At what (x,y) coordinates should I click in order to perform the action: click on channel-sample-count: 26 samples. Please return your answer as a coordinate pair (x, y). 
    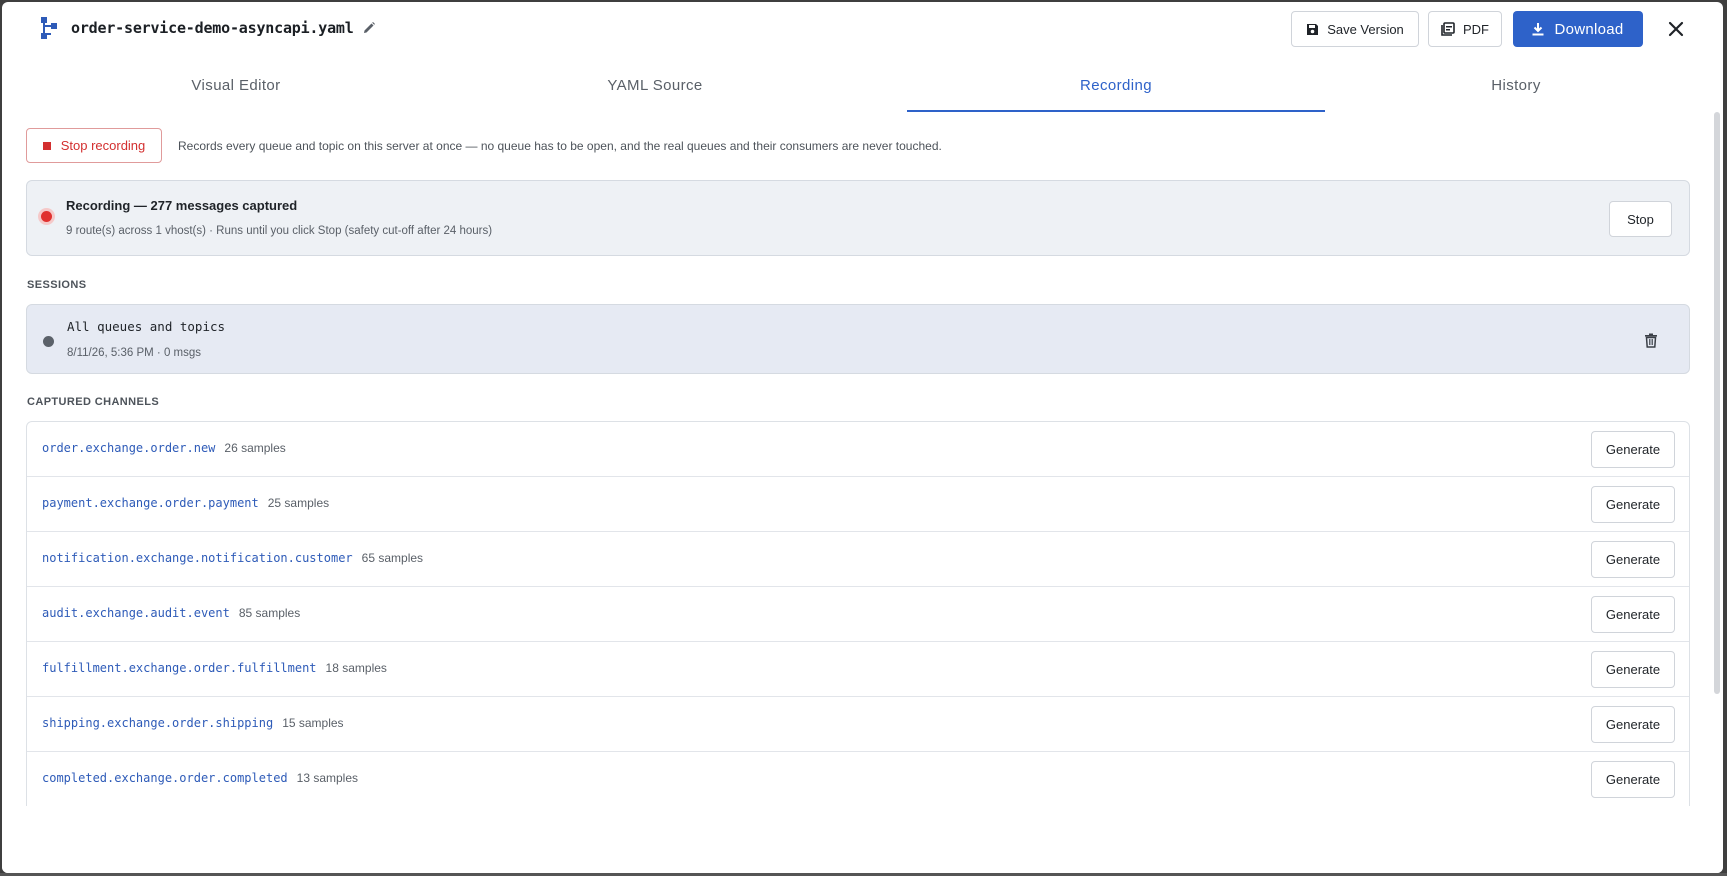
    Looking at the image, I should click on (255, 448).